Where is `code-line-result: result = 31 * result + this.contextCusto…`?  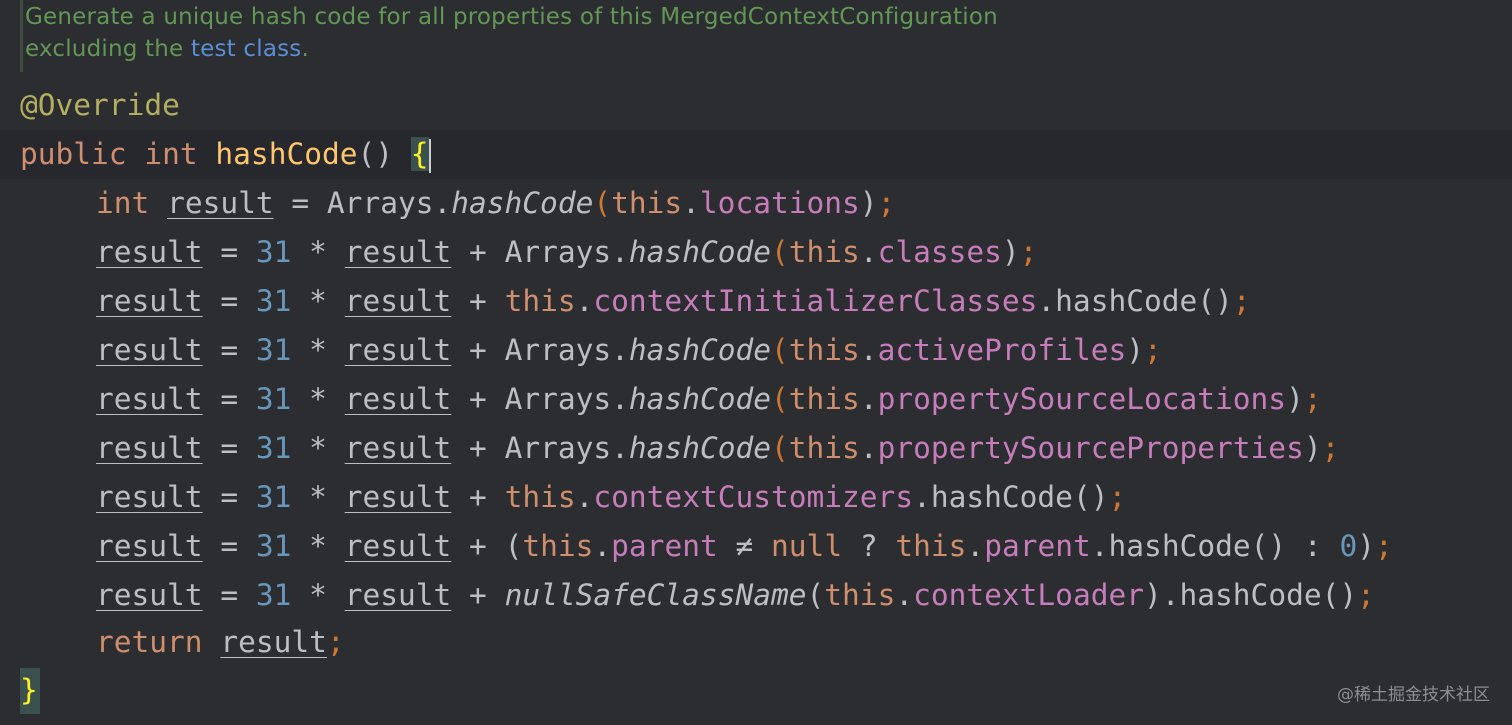
code-line-result: result = 31 * result + this.contextCusto… is located at coordinates (611, 497).